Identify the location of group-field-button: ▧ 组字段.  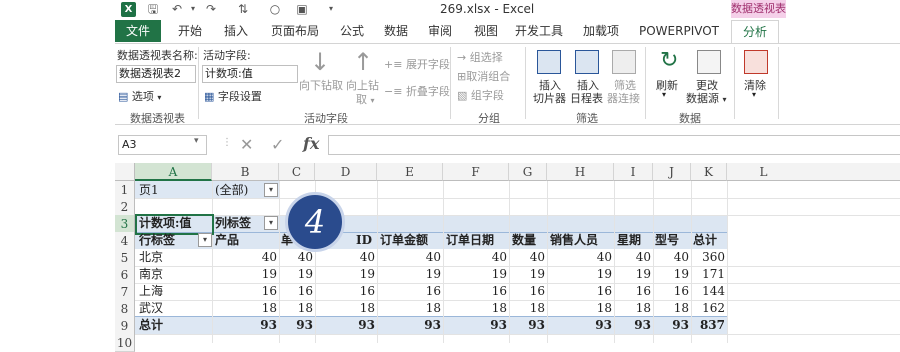
(480, 95).